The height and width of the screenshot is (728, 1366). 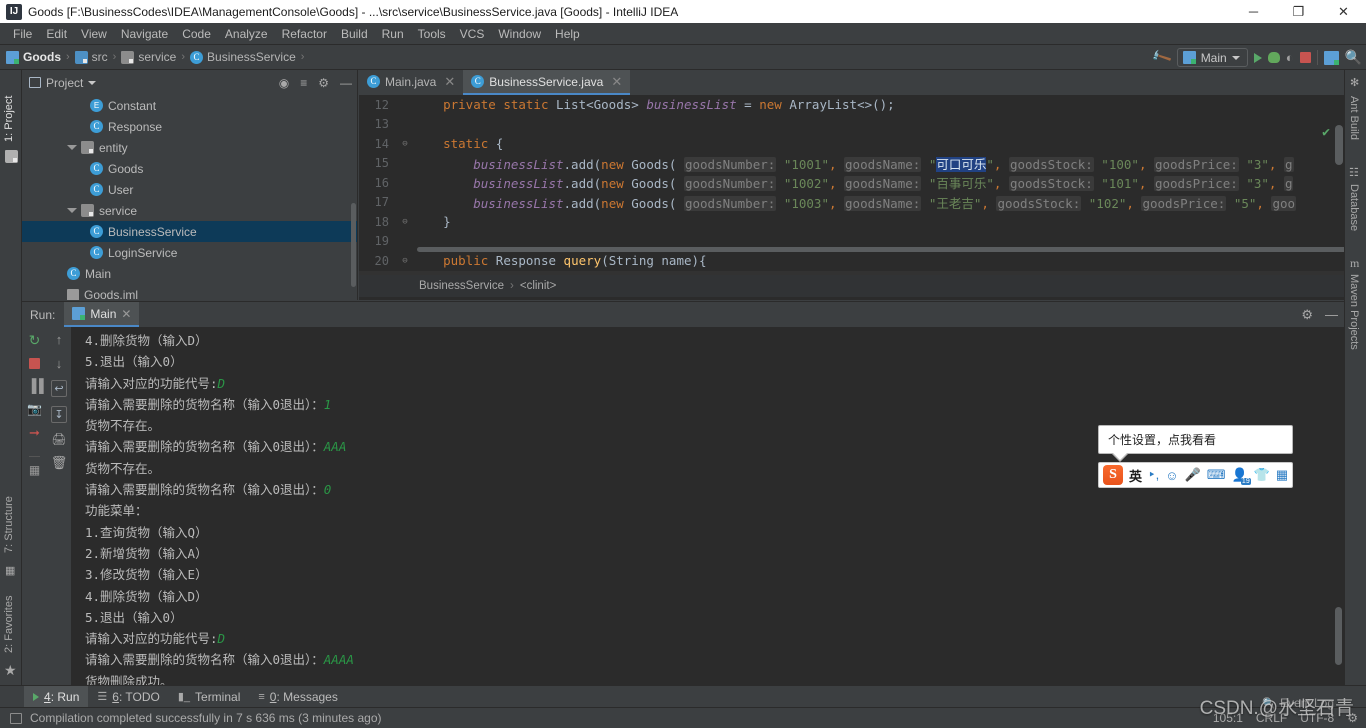 What do you see at coordinates (1326, 132) in the screenshot?
I see `inspection-status-icon: ✔` at bounding box center [1326, 132].